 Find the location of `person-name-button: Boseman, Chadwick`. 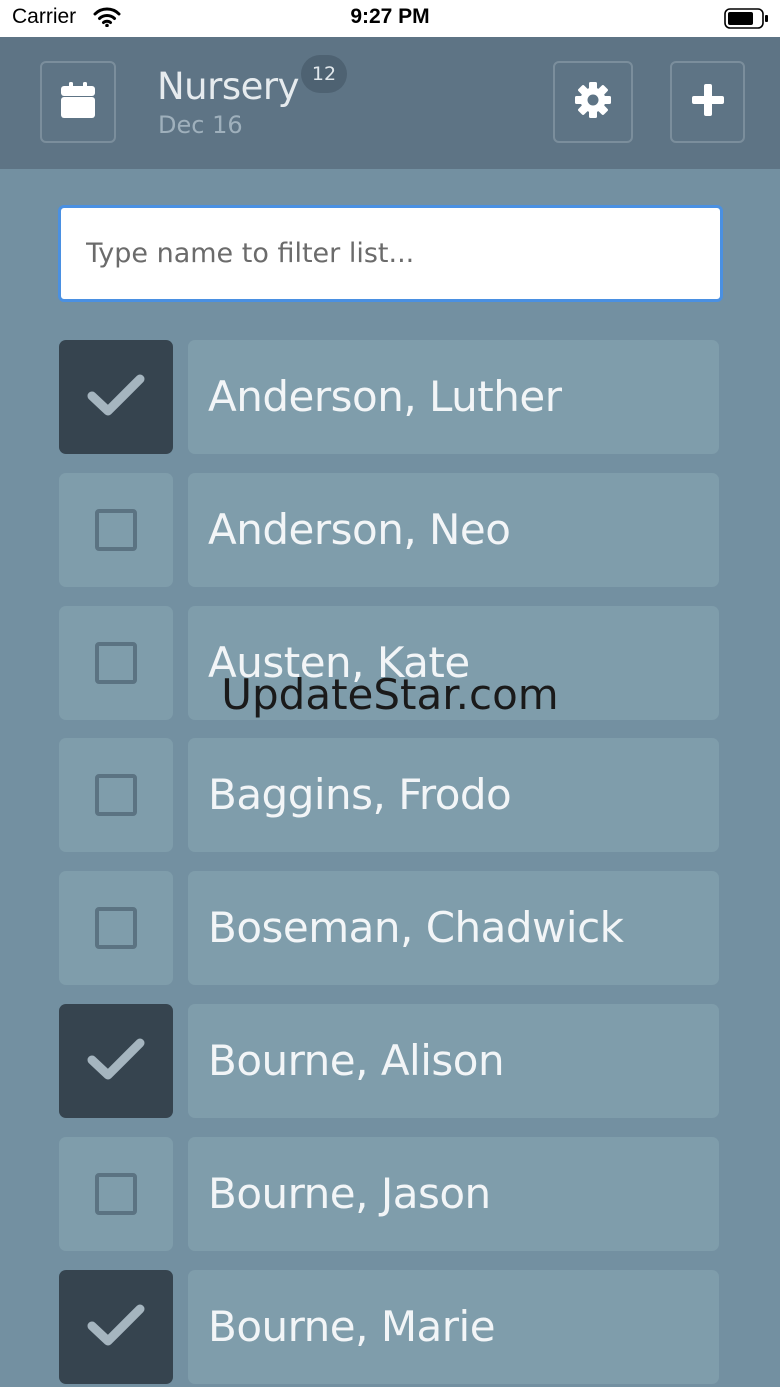

person-name-button: Boseman, Chadwick is located at coordinates (453, 928).